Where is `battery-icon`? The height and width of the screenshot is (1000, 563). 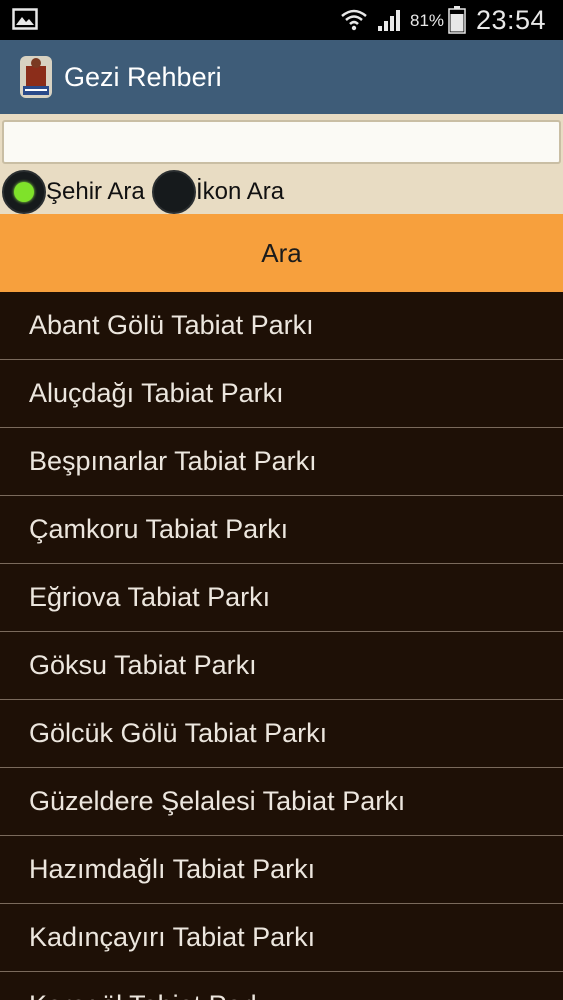
battery-icon is located at coordinates (457, 20).